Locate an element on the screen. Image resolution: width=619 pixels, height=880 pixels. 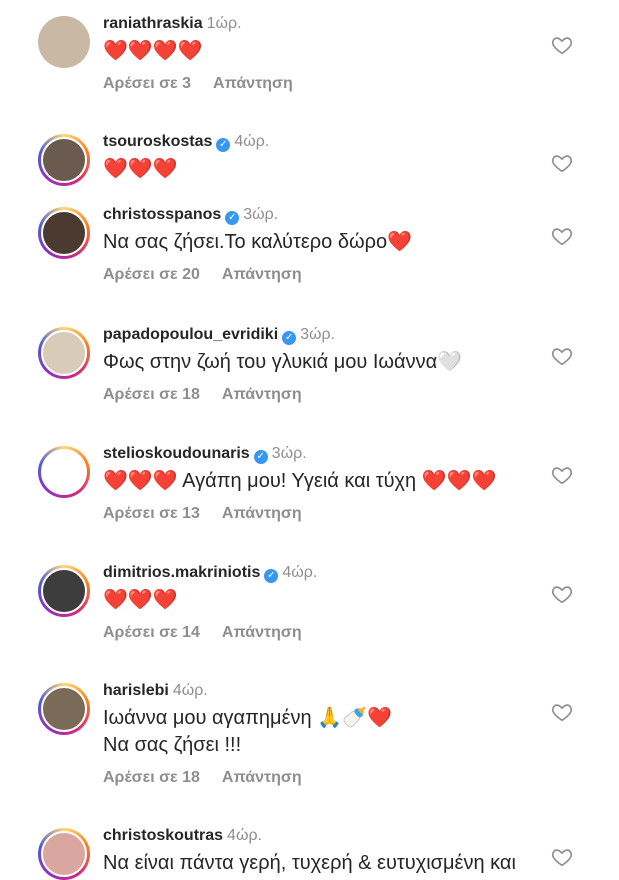
username: christosspanos is located at coordinates (162, 214).